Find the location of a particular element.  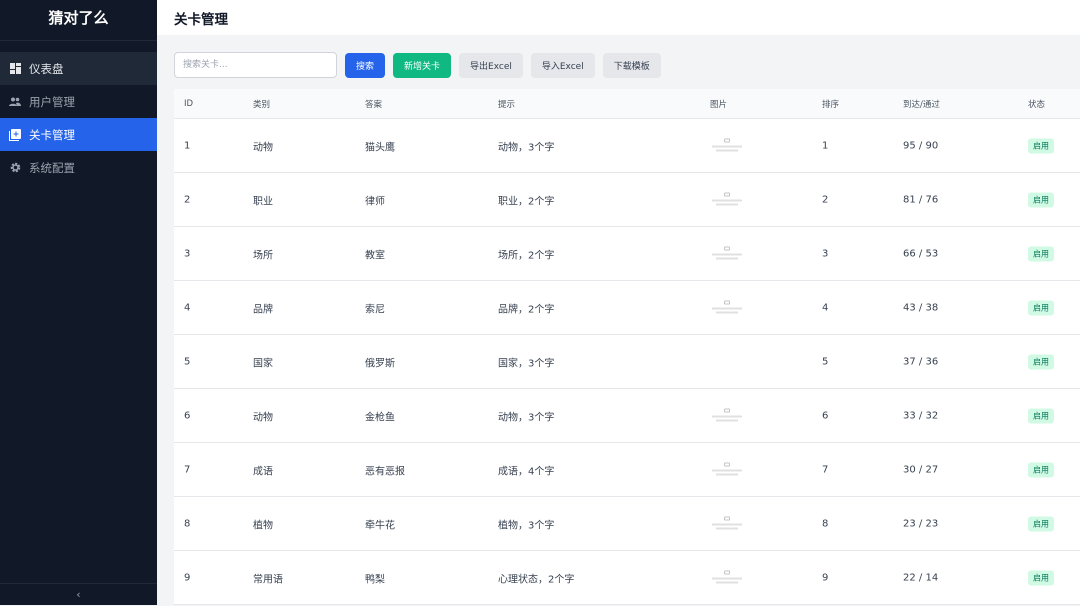

table-row: 7 成语 恶有恶报 成语，4个字 7 30 / 27 启用 is located at coordinates (627, 470).